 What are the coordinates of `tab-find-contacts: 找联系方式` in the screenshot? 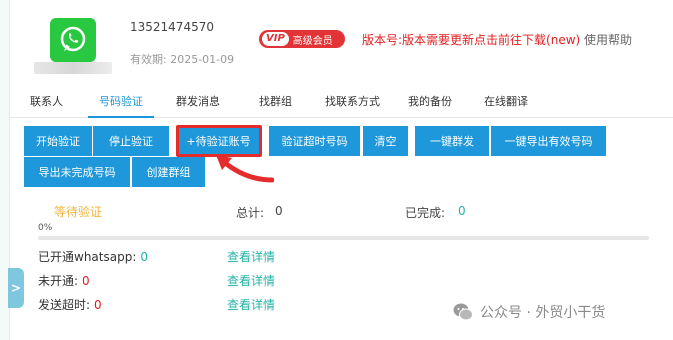 It's located at (352, 103).